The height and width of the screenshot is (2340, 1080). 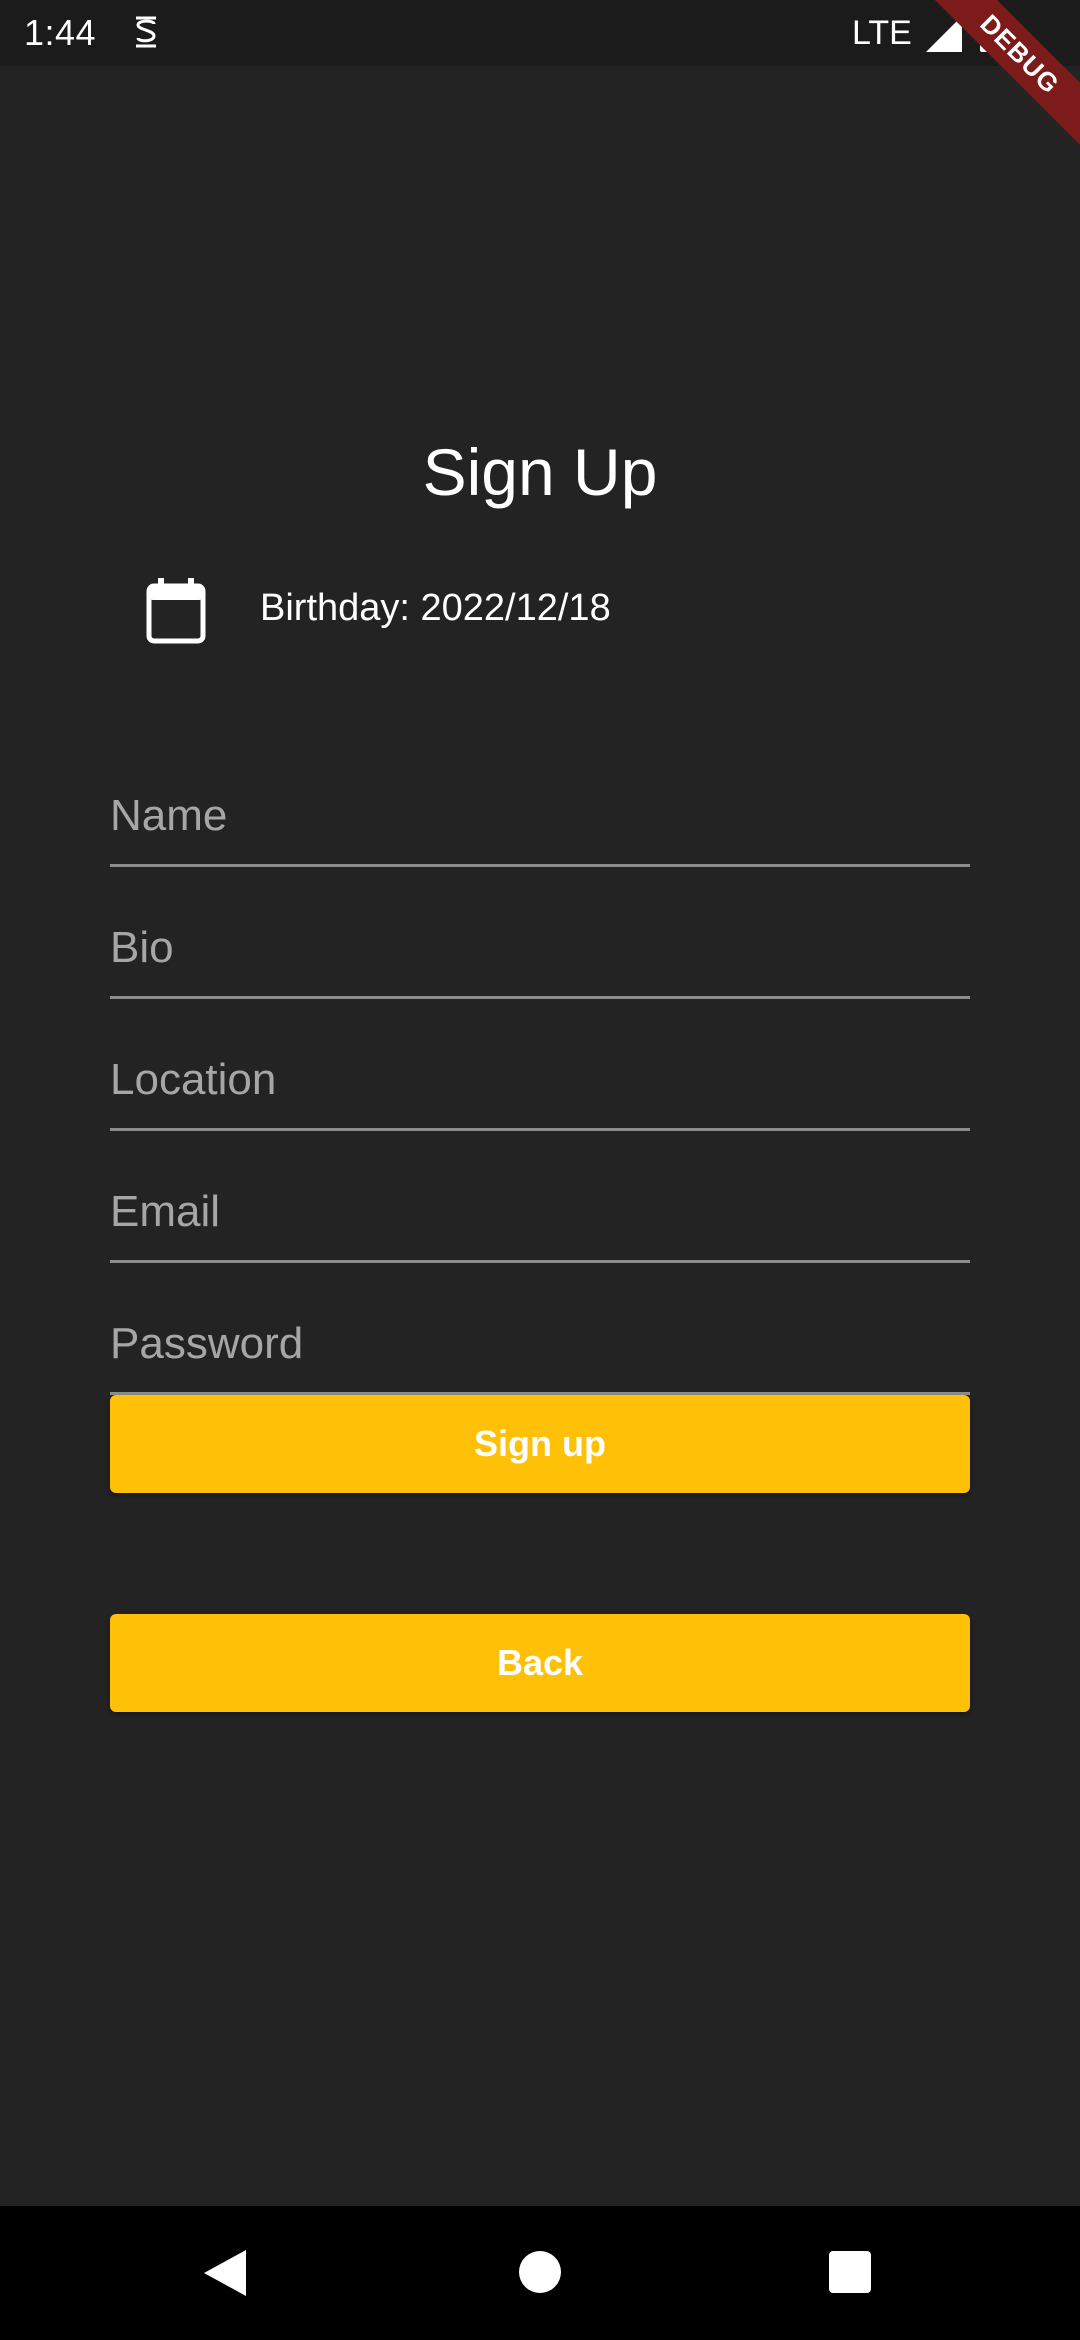 I want to click on name-field, so click(x=540, y=805).